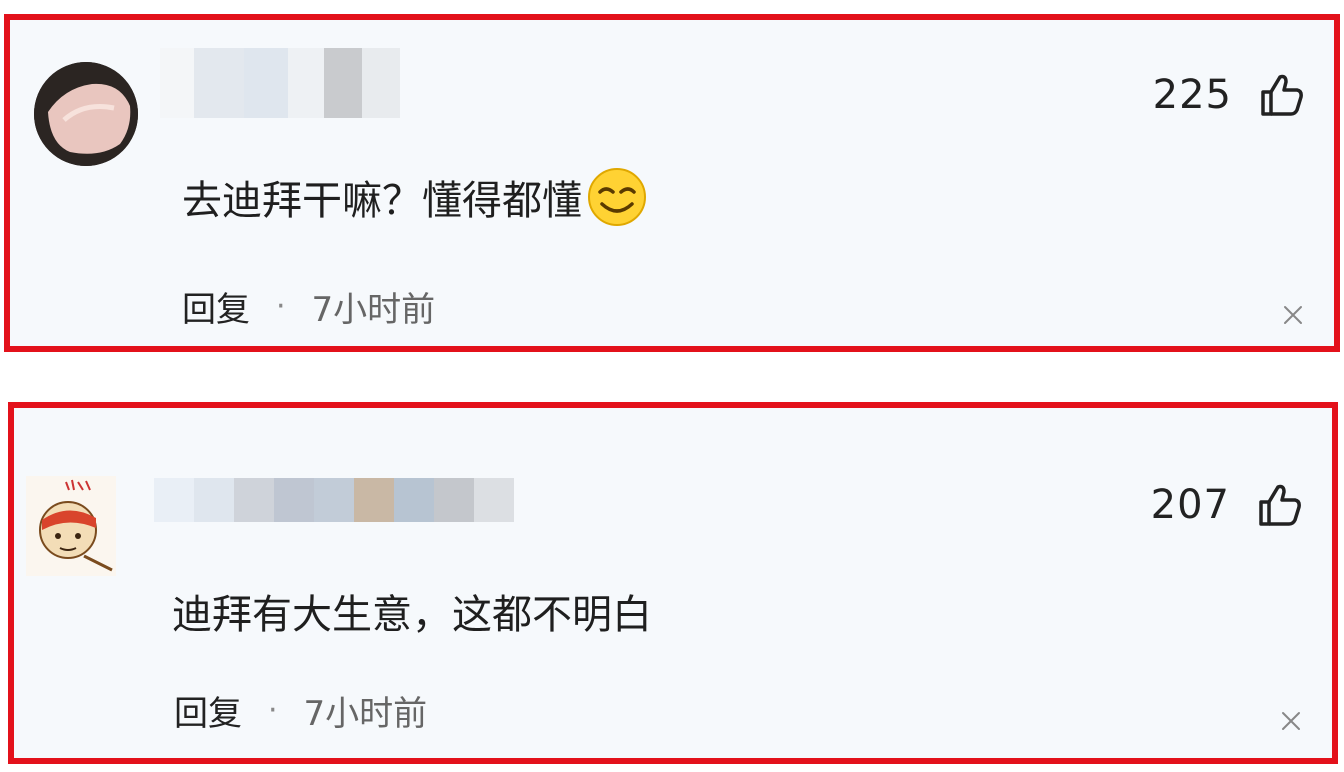 Image resolution: width=1344 pixels, height=772 pixels. I want to click on comment-text: 迪拜有大生意，这都不明白, so click(412, 615).